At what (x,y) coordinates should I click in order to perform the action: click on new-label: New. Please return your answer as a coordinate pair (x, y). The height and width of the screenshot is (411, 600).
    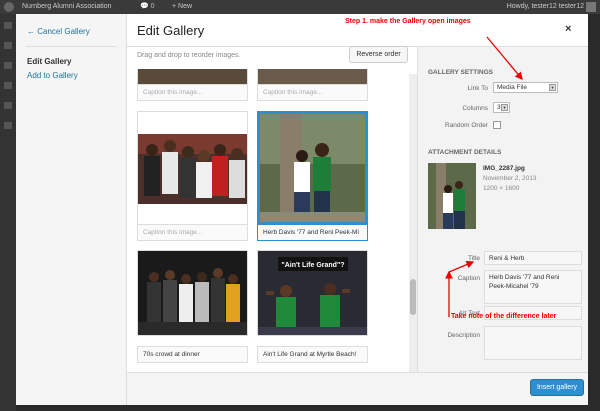
    Looking at the image, I should click on (185, 6).